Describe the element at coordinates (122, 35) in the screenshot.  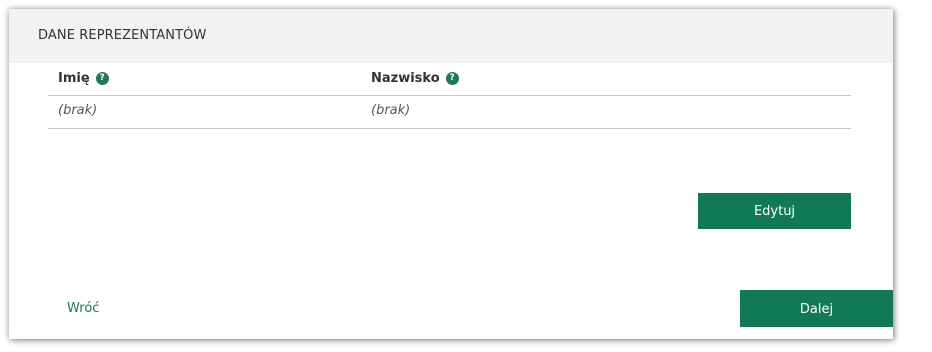
I see `panel-title: DANE REPREZENTANTÓW` at that location.